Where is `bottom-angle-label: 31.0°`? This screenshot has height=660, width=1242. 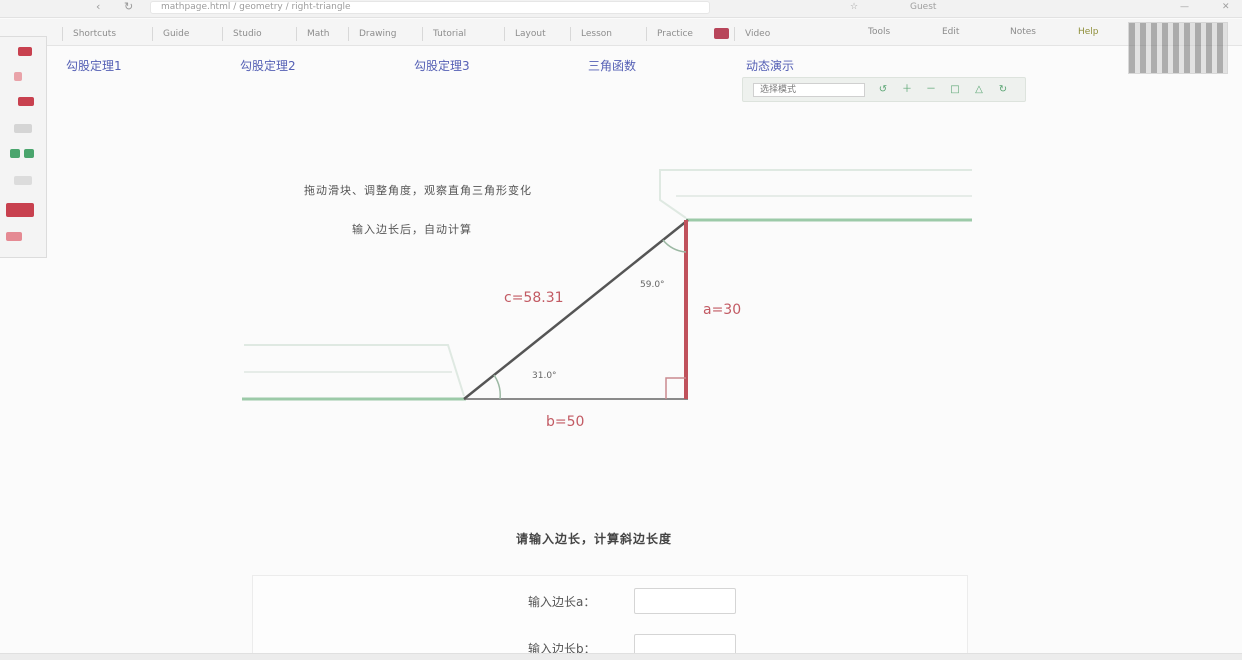 bottom-angle-label: 31.0° is located at coordinates (544, 376).